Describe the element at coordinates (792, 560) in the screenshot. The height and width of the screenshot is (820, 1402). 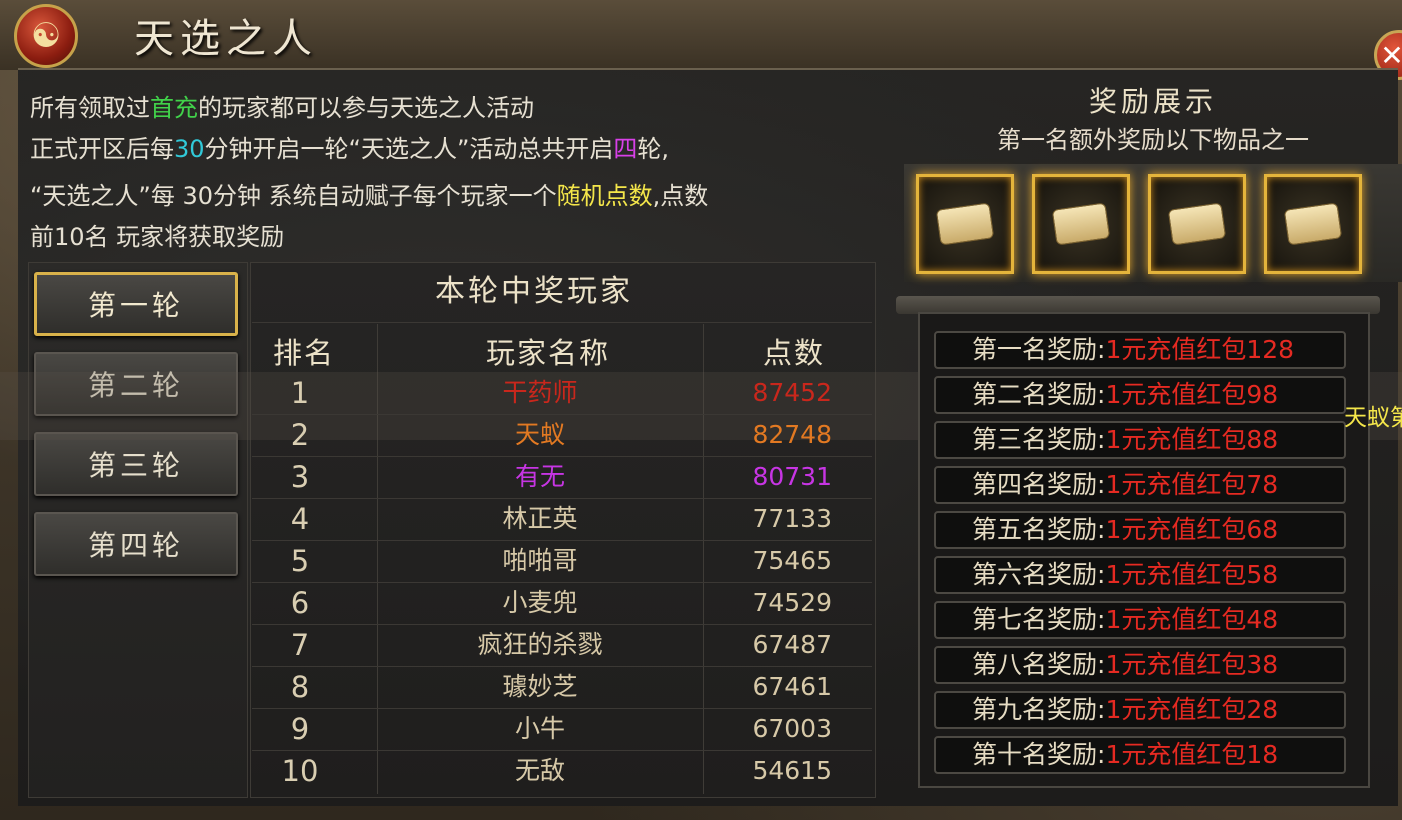
I see `points-cell: 75465` at that location.